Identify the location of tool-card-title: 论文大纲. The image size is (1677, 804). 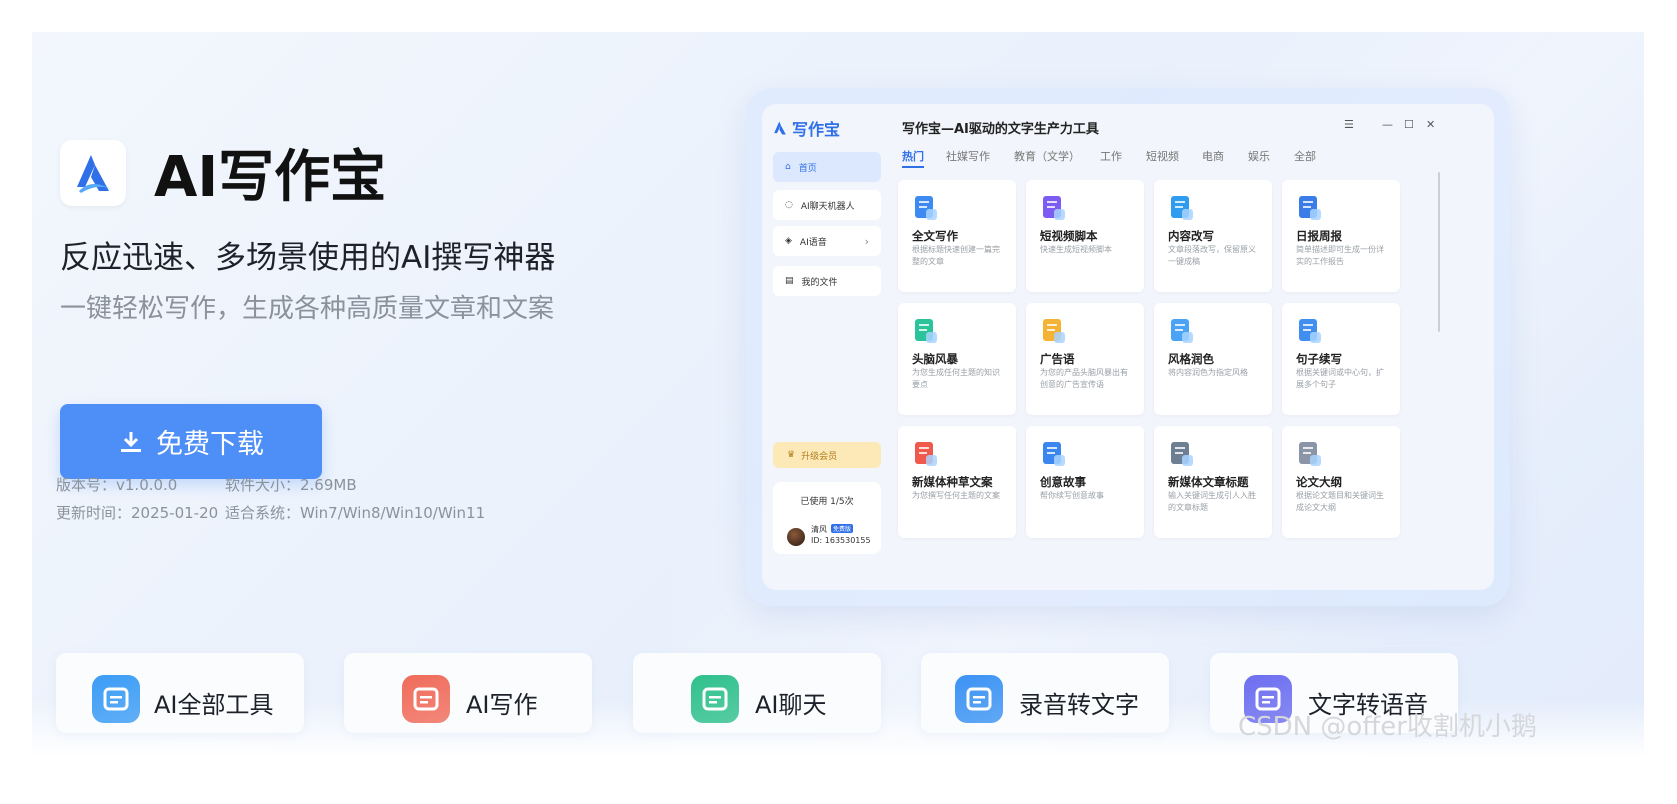
(1319, 482).